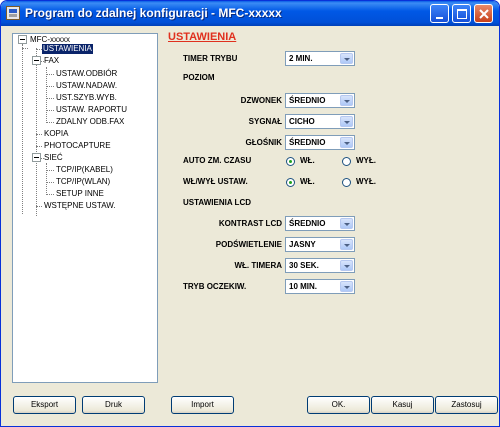 The width and height of the screenshot is (500, 427). What do you see at coordinates (90, 122) in the screenshot?
I see `tree-item-zdalny-odb-fax: ZDALNY ODB.FAX` at bounding box center [90, 122].